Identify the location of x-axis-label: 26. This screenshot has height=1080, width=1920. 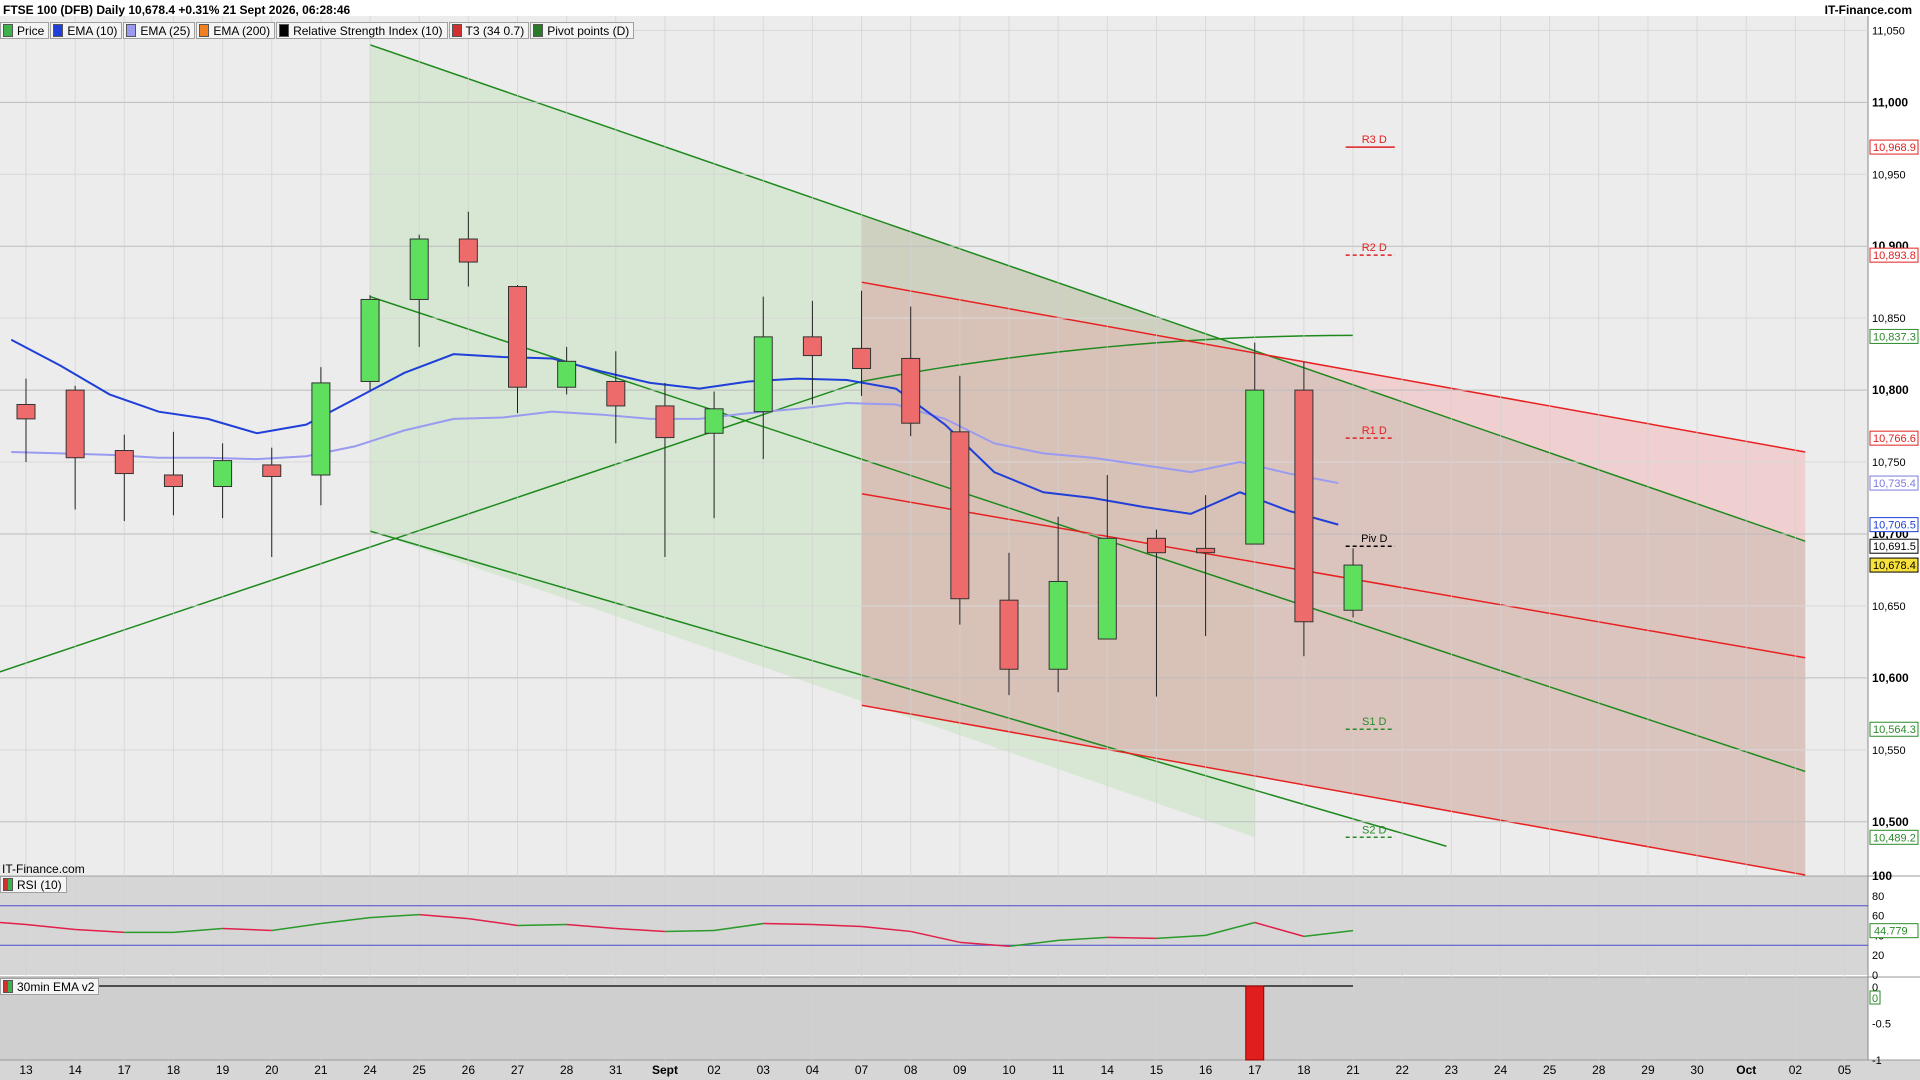
(469, 1070).